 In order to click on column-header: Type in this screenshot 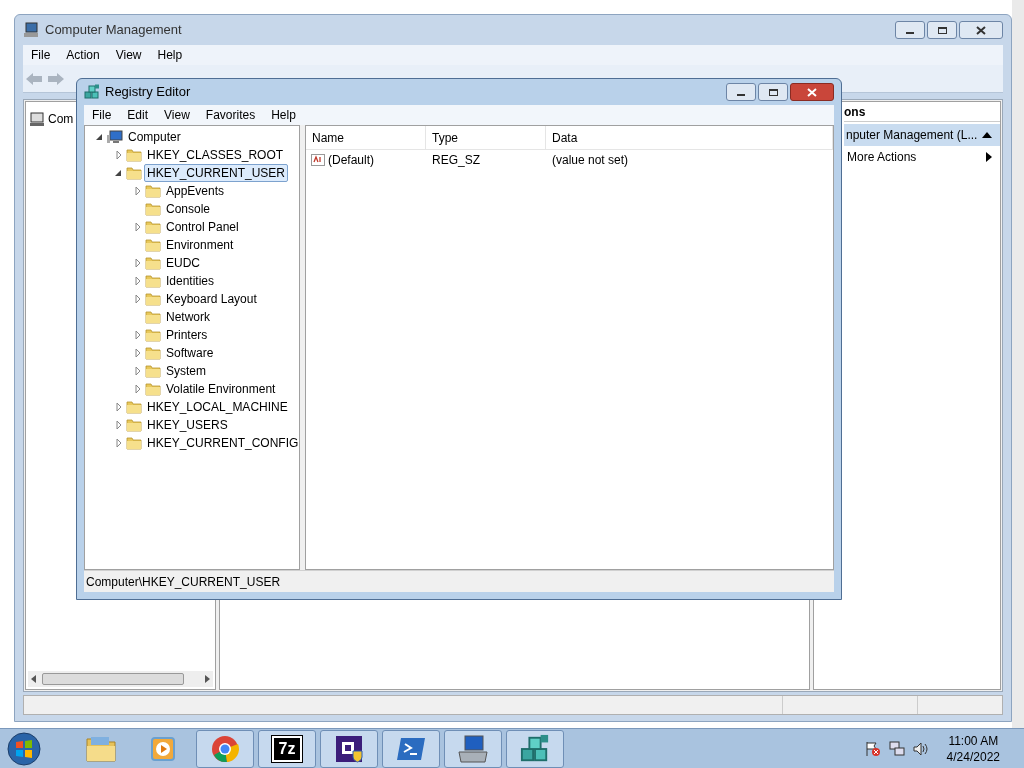, I will do `click(486, 137)`.